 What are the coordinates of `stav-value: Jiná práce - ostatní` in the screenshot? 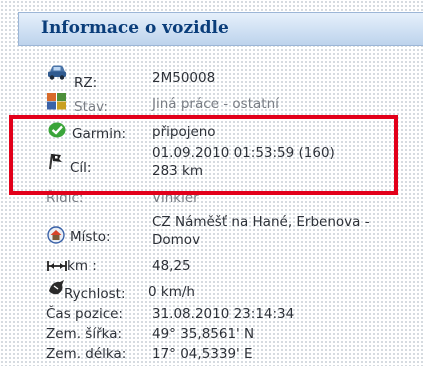 It's located at (215, 104).